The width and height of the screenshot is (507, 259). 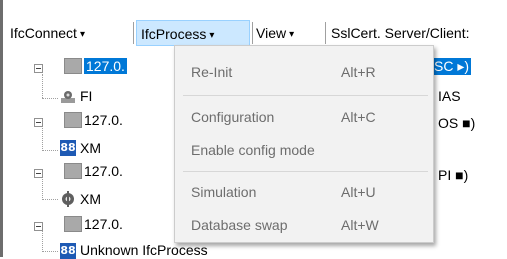 I want to click on menu-item-label: Database swap, so click(x=239, y=225).